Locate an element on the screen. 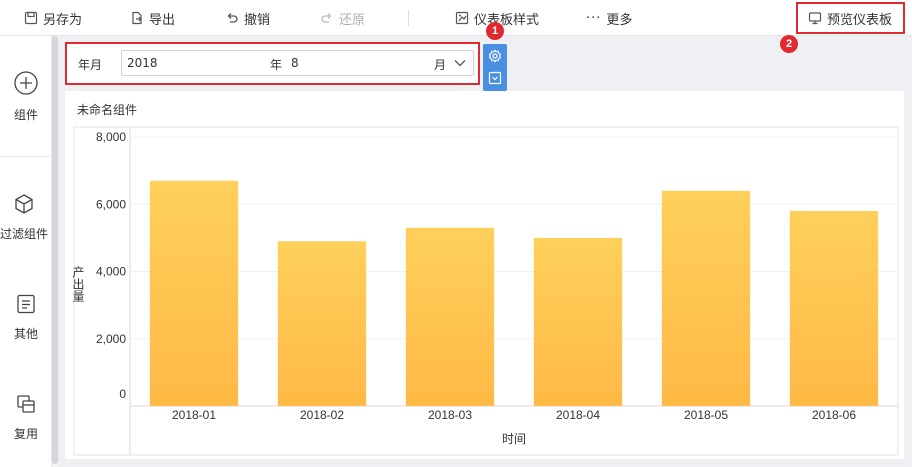  chevron-down-icon is located at coordinates (460, 63).